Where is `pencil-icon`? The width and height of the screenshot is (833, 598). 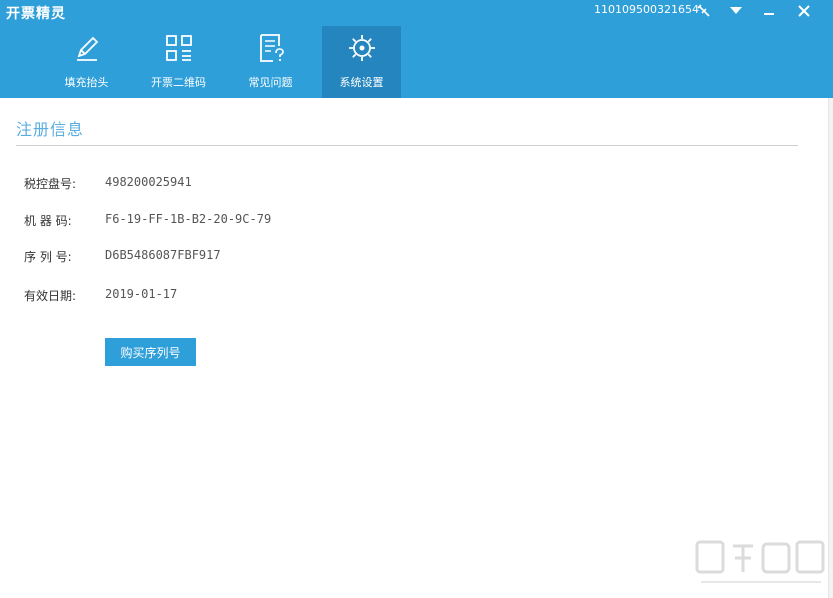
pencil-icon is located at coordinates (87, 48).